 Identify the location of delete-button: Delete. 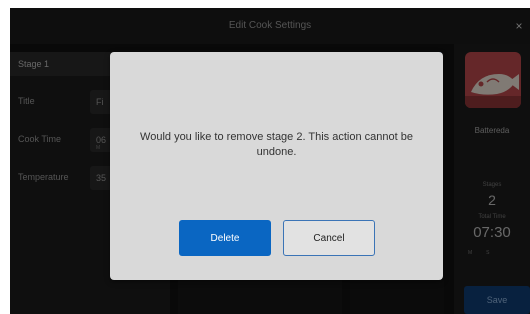
(225, 238).